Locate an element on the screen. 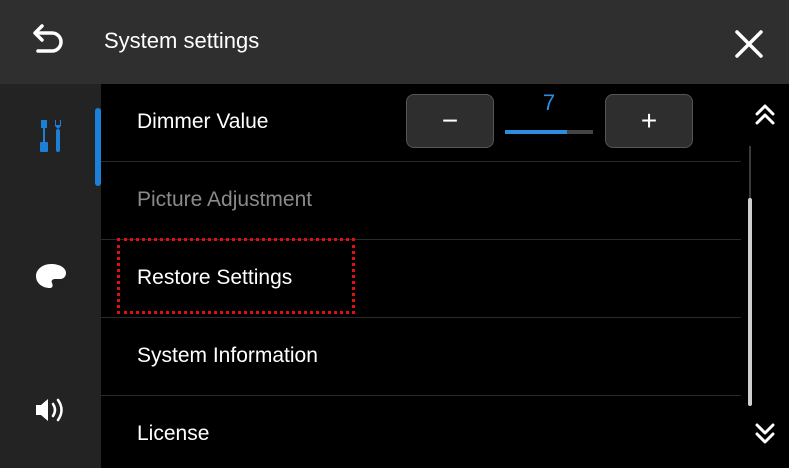 This screenshot has height=468, width=789. scroll-down-button is located at coordinates (765, 434).